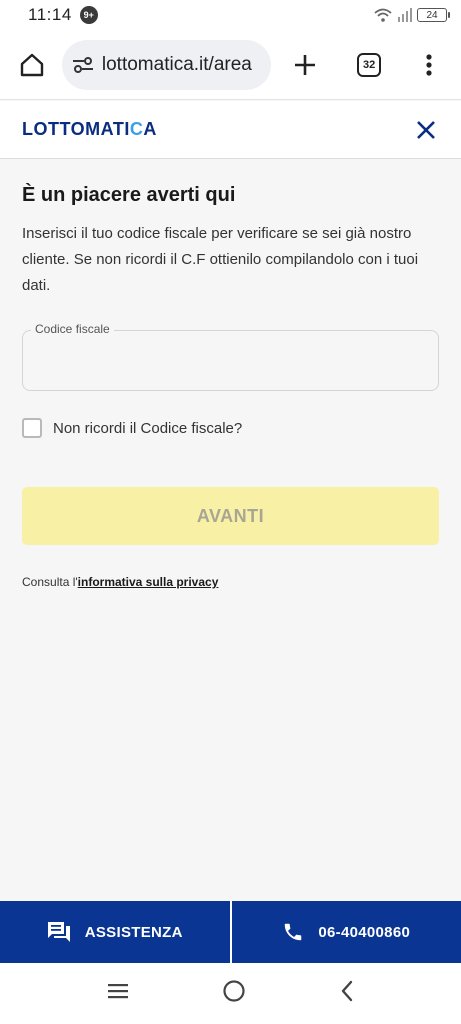 The image size is (461, 1024). I want to click on site-header: LOTTOMATICA, so click(230, 130).